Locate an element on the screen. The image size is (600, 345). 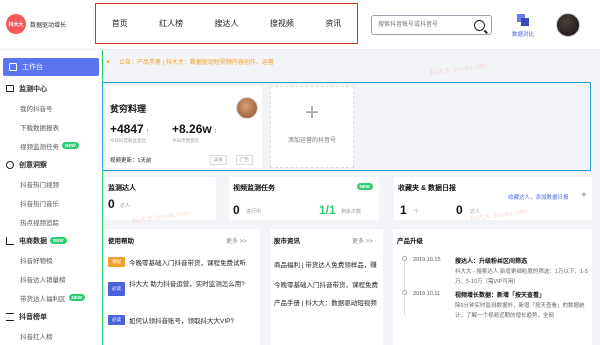
ad-tag: 广告 is located at coordinates (244, 160).